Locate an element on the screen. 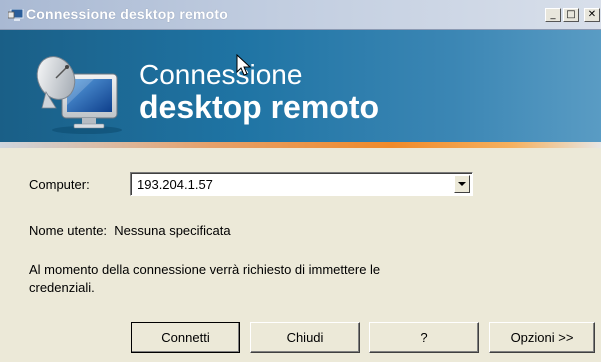 The height and width of the screenshot is (362, 603). connect-button: Connetti is located at coordinates (185, 337).